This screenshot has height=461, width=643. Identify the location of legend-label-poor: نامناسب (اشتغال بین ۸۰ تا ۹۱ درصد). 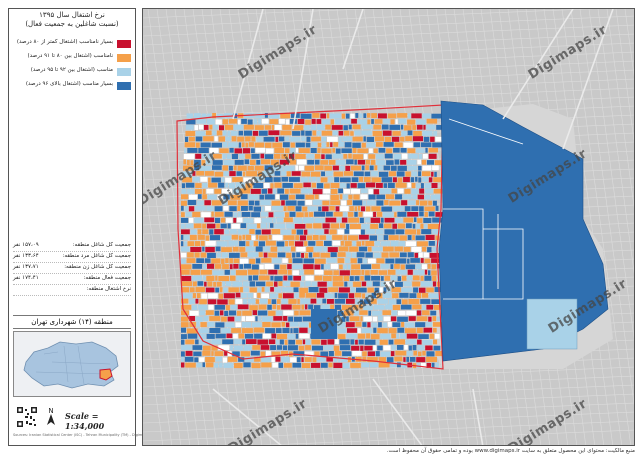
(70, 56).